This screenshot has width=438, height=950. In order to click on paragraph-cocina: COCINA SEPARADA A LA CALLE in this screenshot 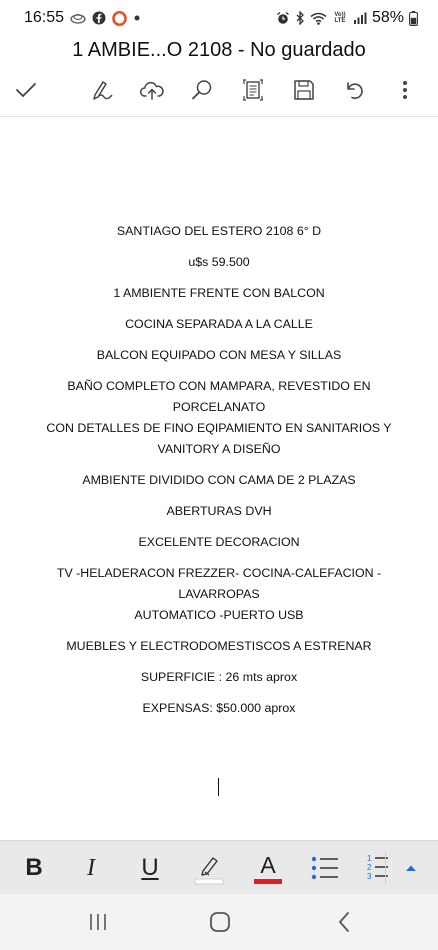, I will do `click(219, 324)`.